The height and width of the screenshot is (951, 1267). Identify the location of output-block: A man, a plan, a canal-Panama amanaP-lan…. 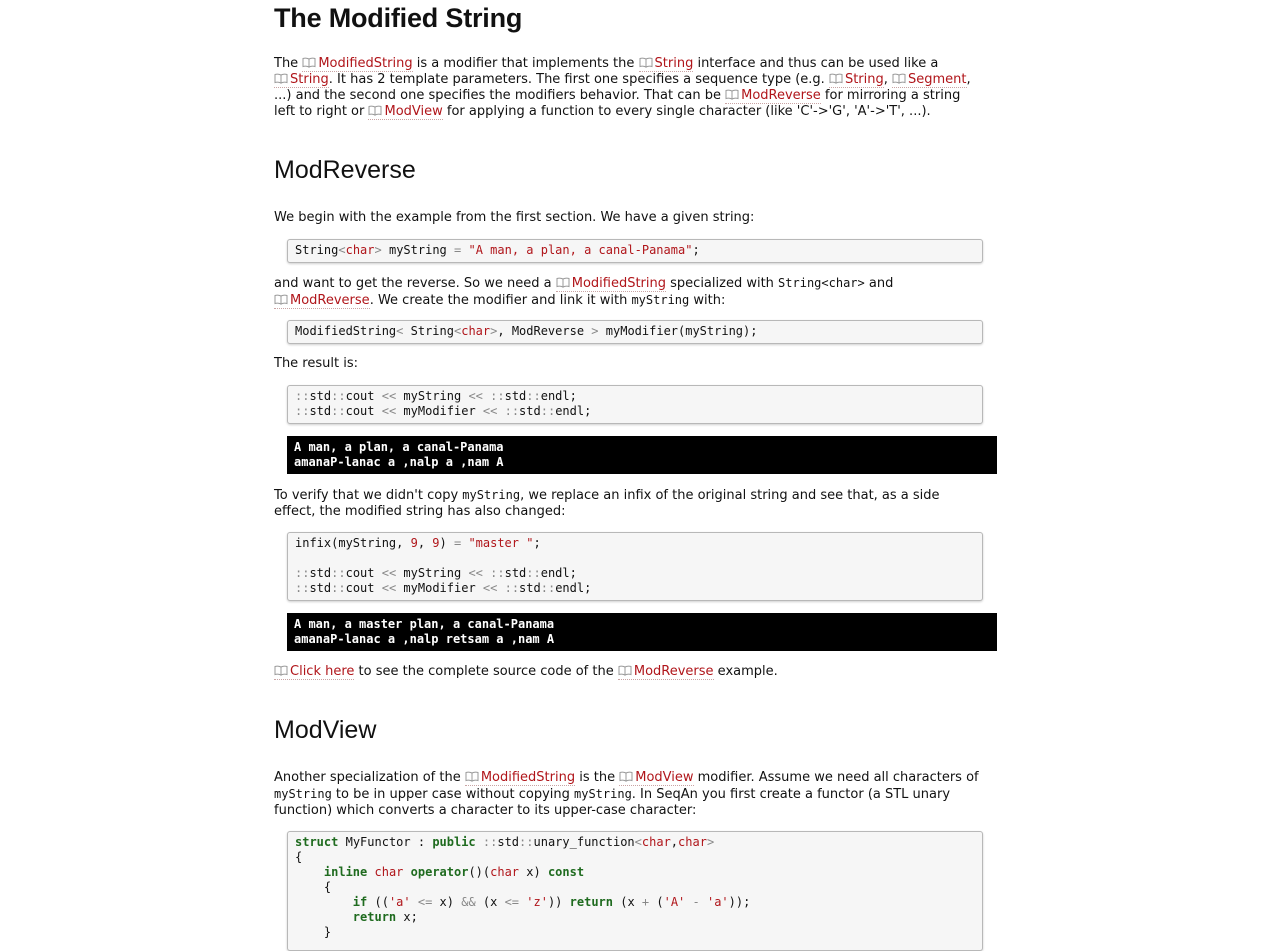
(642, 455).